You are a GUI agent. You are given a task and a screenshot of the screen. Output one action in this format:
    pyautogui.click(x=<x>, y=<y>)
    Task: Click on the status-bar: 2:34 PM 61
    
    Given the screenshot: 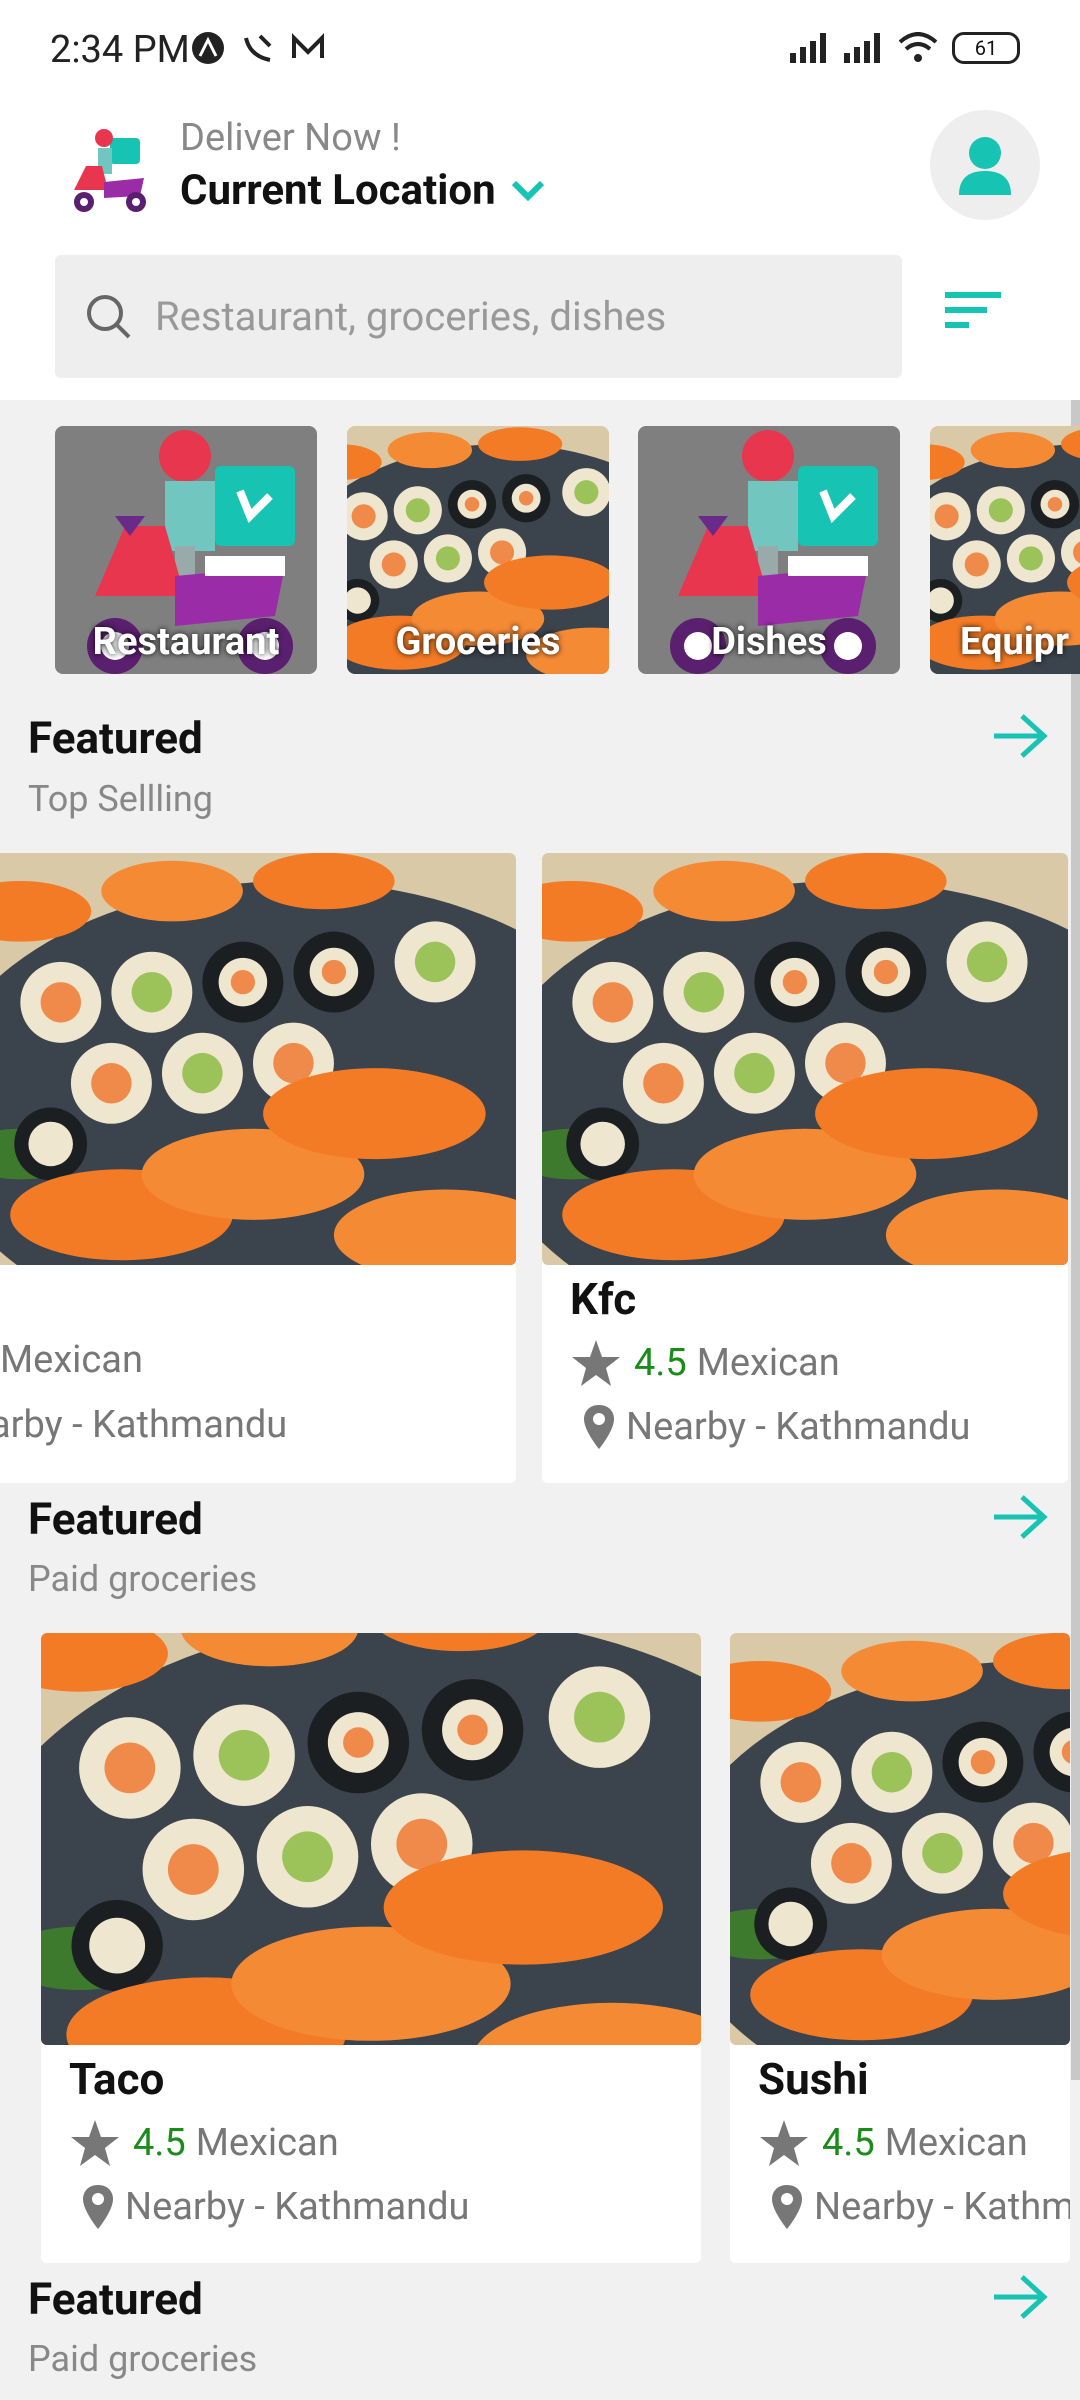 What is the action you would take?
    pyautogui.click(x=540, y=50)
    